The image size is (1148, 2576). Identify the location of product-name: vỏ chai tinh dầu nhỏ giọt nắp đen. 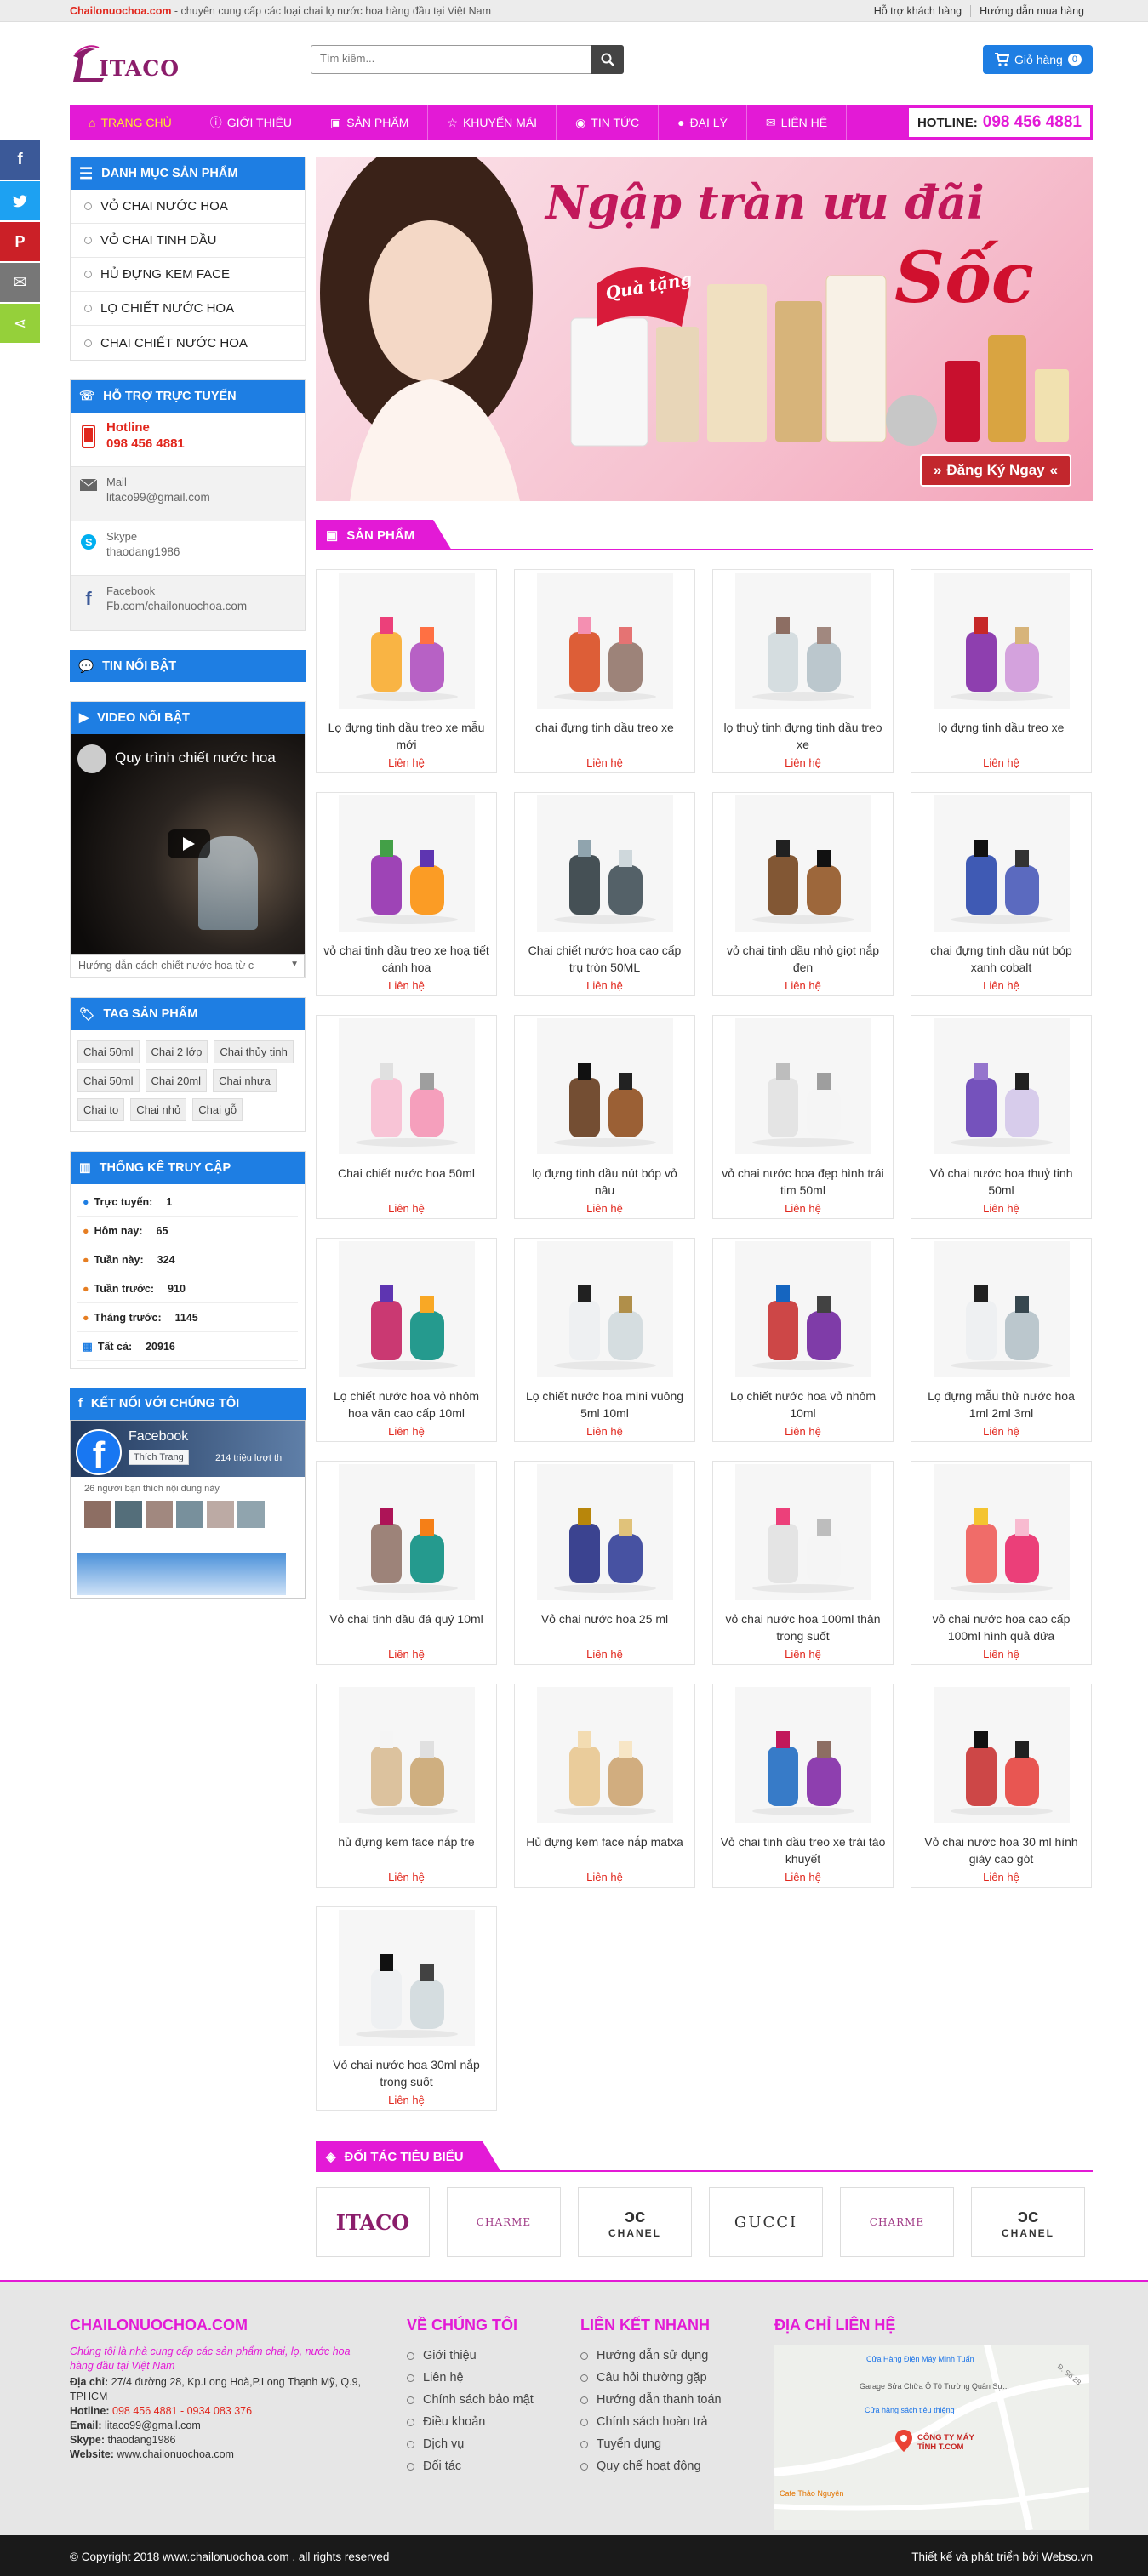
(803, 959).